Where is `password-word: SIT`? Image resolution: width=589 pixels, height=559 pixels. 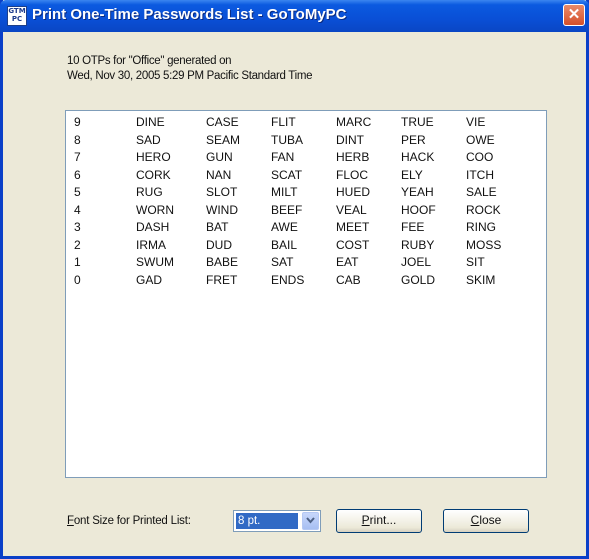 password-word: SIT is located at coordinates (475, 262).